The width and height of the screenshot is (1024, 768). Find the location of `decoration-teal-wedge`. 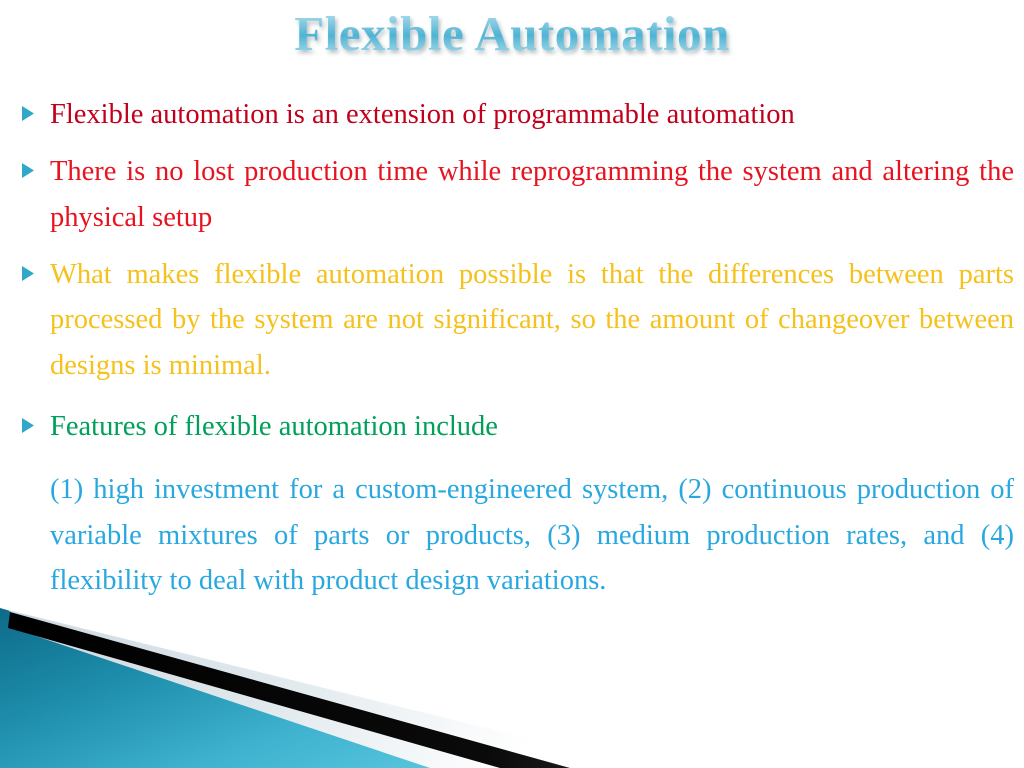

decoration-teal-wedge is located at coordinates (280, 688).